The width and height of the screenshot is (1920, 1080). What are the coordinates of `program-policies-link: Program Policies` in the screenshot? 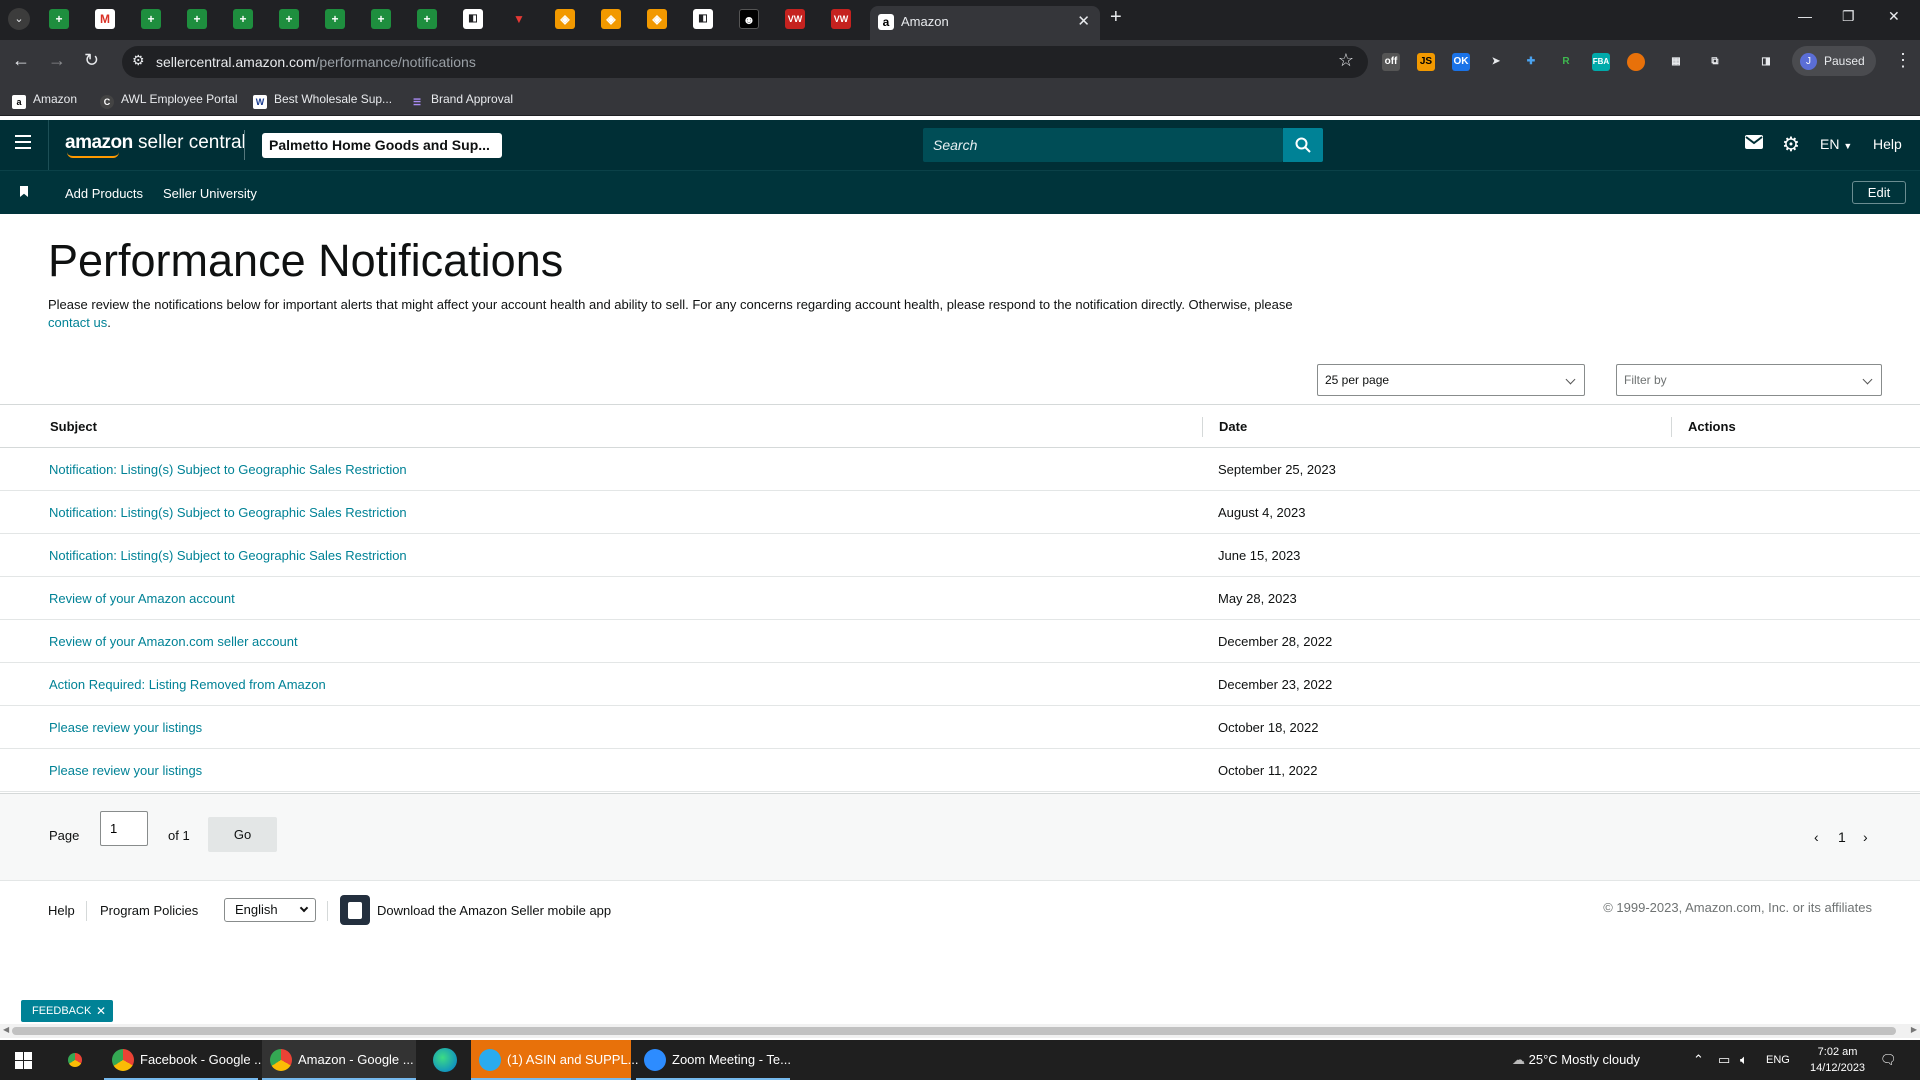 It's located at (149, 910).